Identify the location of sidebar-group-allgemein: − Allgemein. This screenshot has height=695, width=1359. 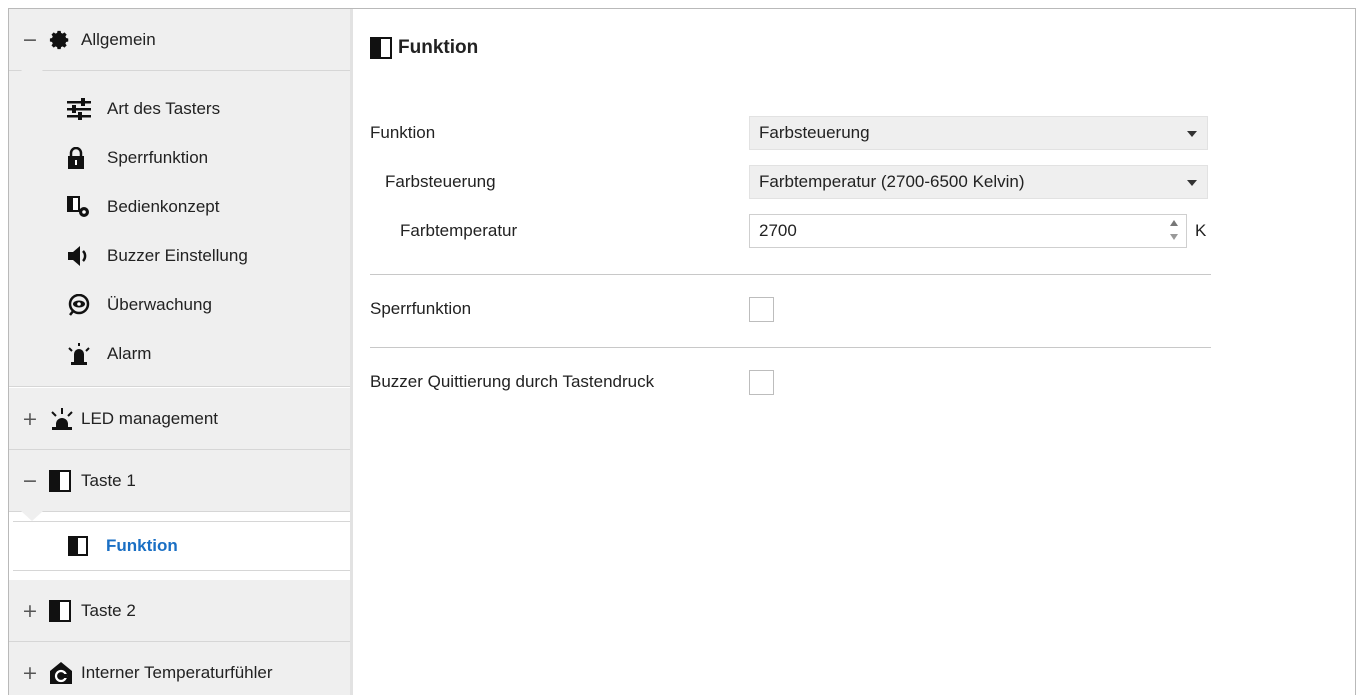
(179, 40).